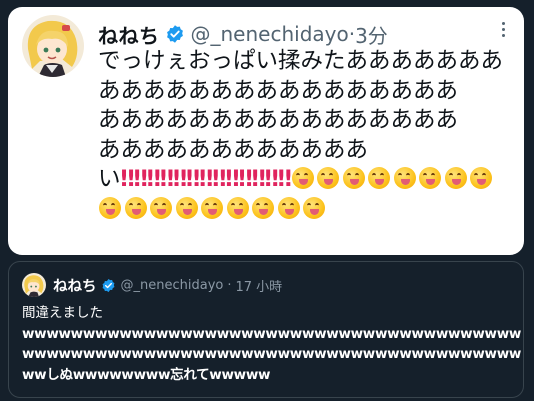 The height and width of the screenshot is (401, 534). Describe the element at coordinates (109, 179) in the screenshot. I see `tweet-text-last-char: い` at that location.